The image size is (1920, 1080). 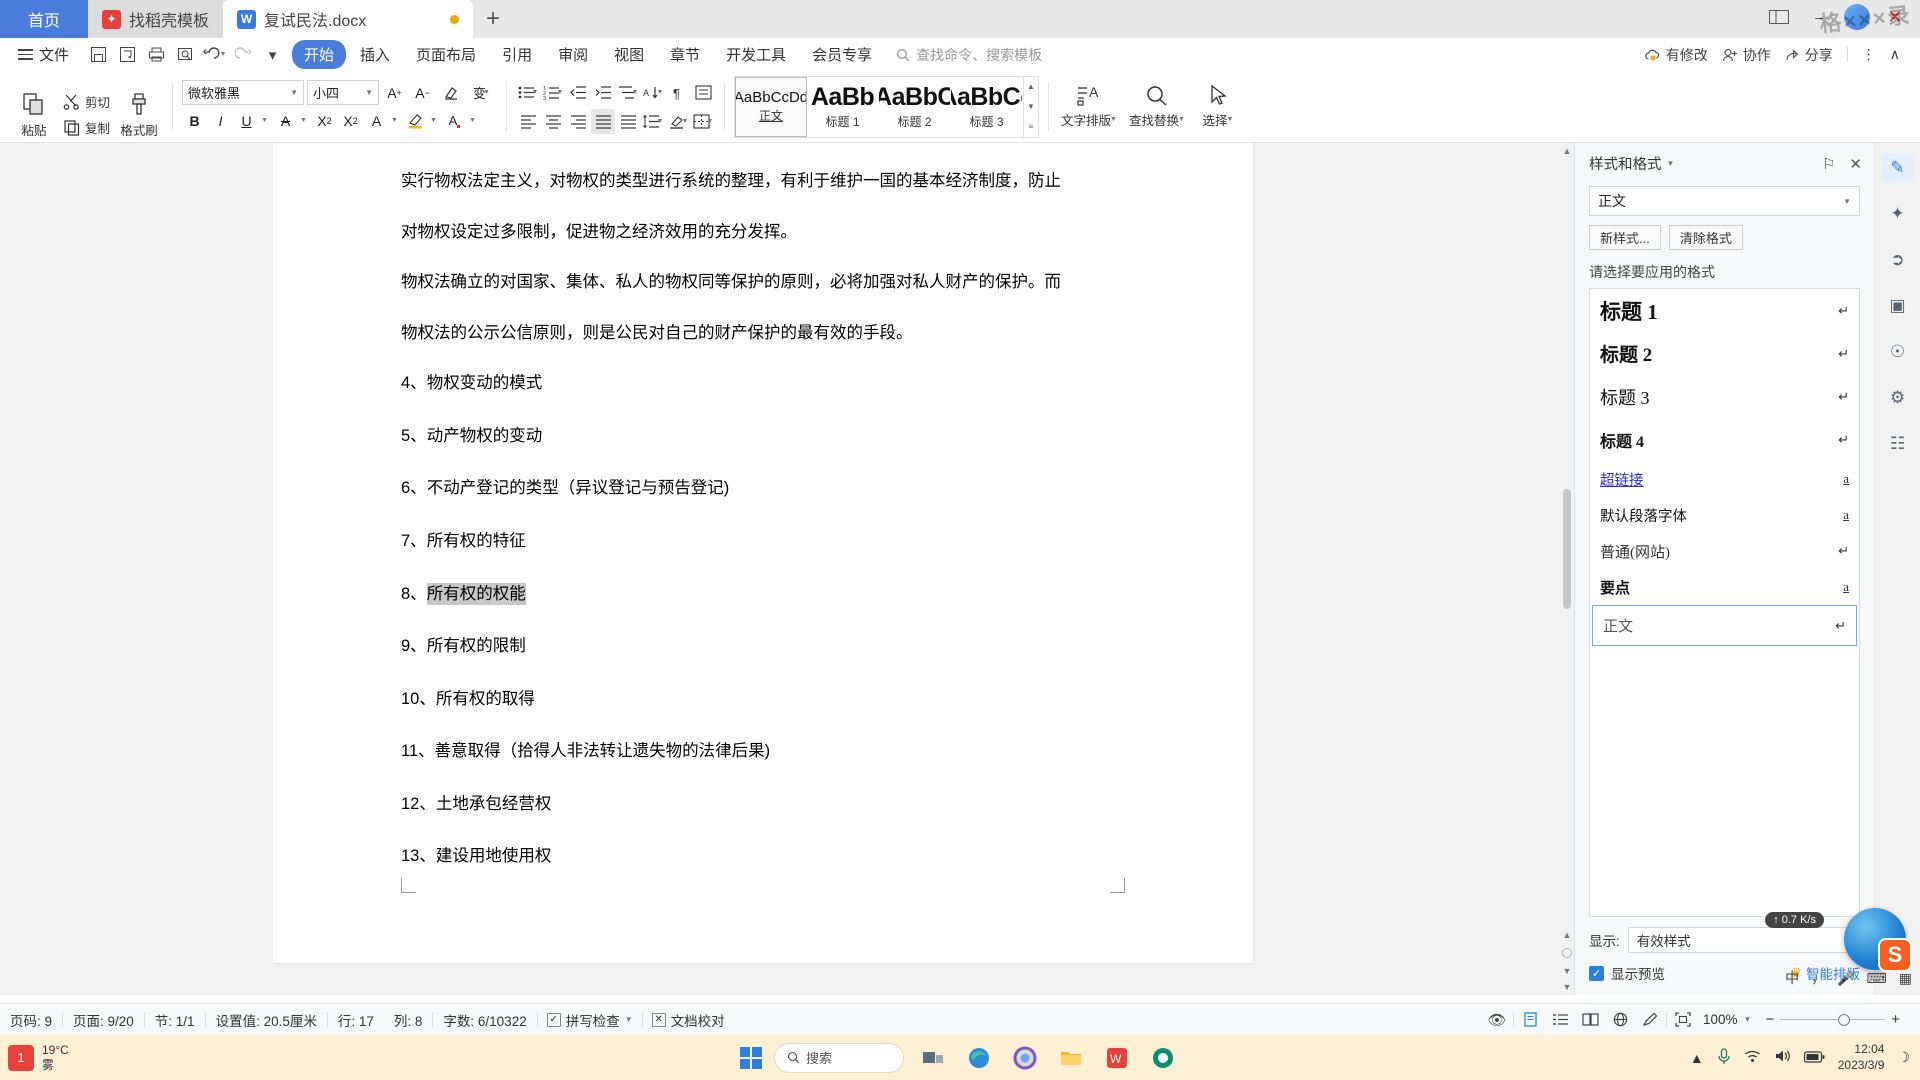 What do you see at coordinates (98, 55) in the screenshot?
I see `save-icon` at bounding box center [98, 55].